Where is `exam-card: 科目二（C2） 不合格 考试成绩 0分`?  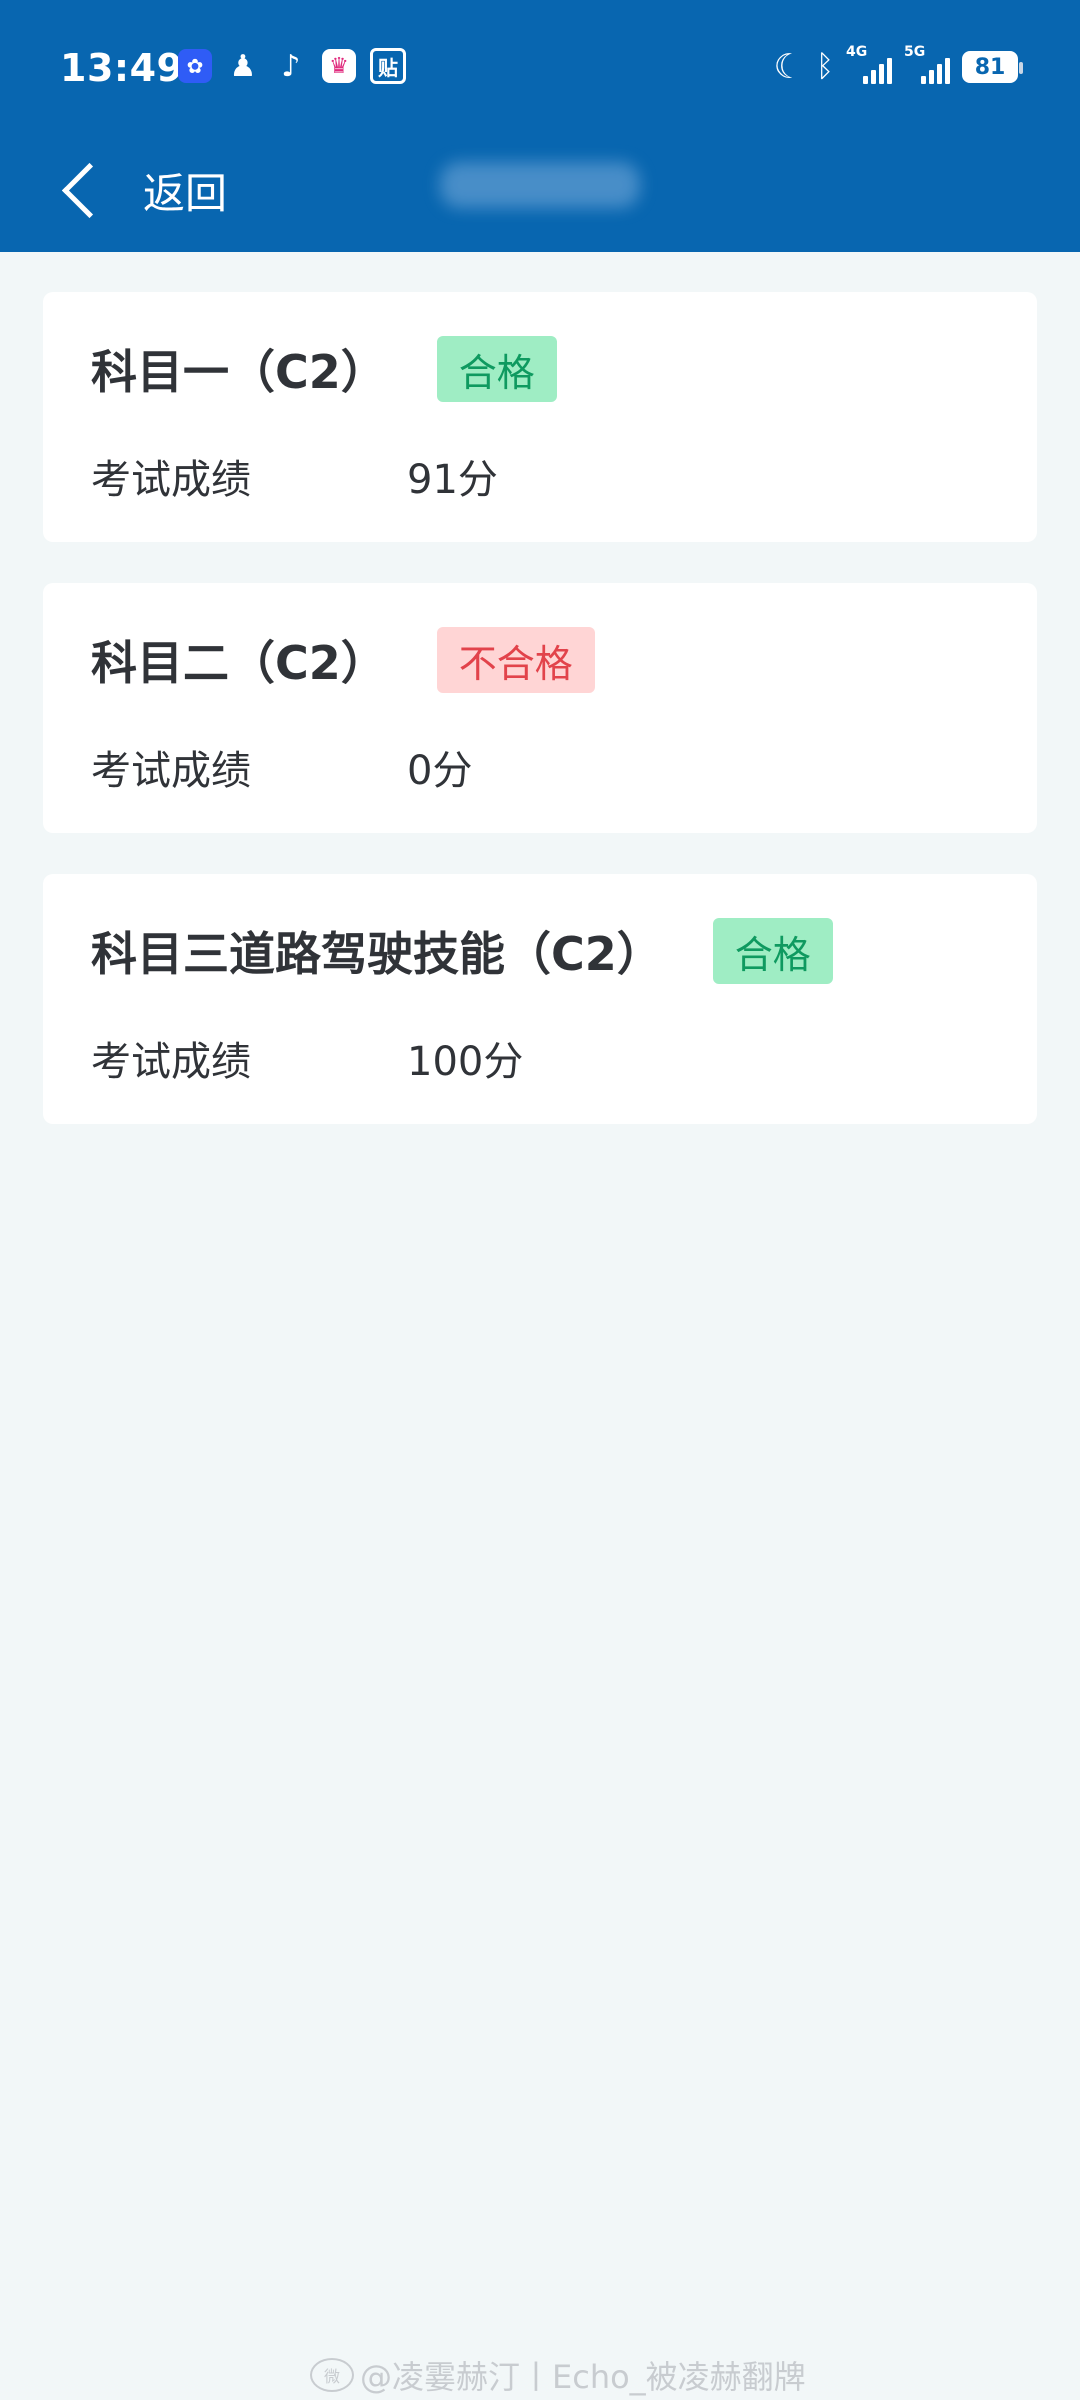 exam-card: 科目二（C2） 不合格 考试成绩 0分 is located at coordinates (540, 708).